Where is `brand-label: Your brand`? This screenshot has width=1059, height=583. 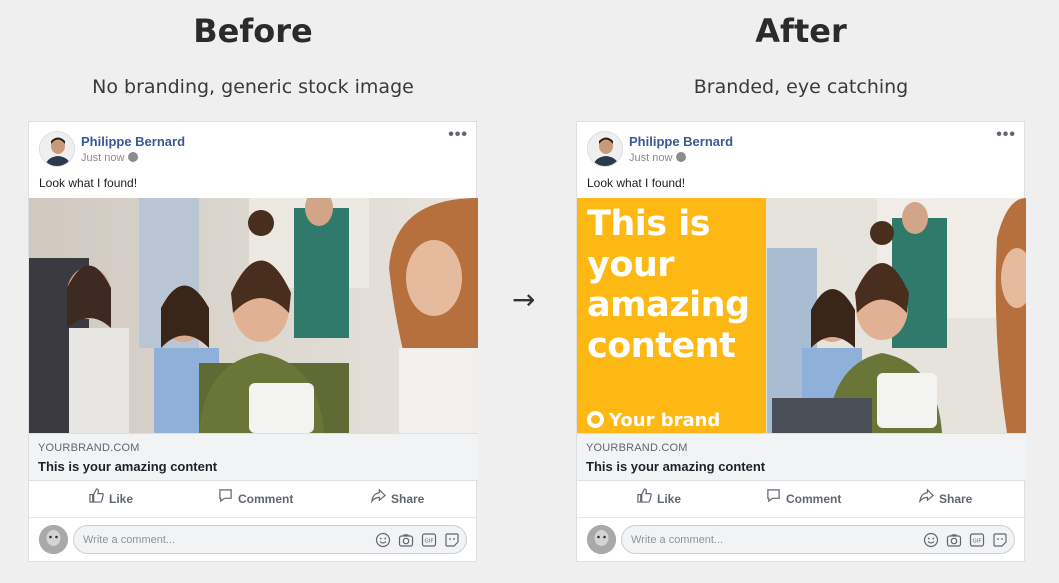 brand-label: Your brand is located at coordinates (665, 420).